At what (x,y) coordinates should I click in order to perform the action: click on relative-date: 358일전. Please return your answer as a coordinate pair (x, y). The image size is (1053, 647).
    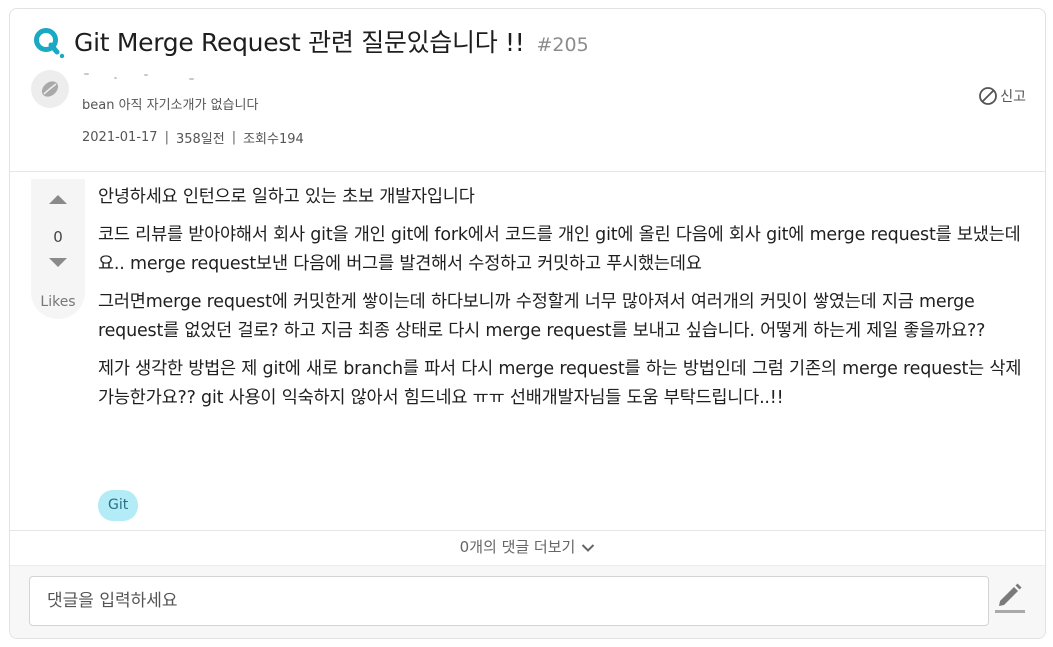
    Looking at the image, I should click on (200, 139).